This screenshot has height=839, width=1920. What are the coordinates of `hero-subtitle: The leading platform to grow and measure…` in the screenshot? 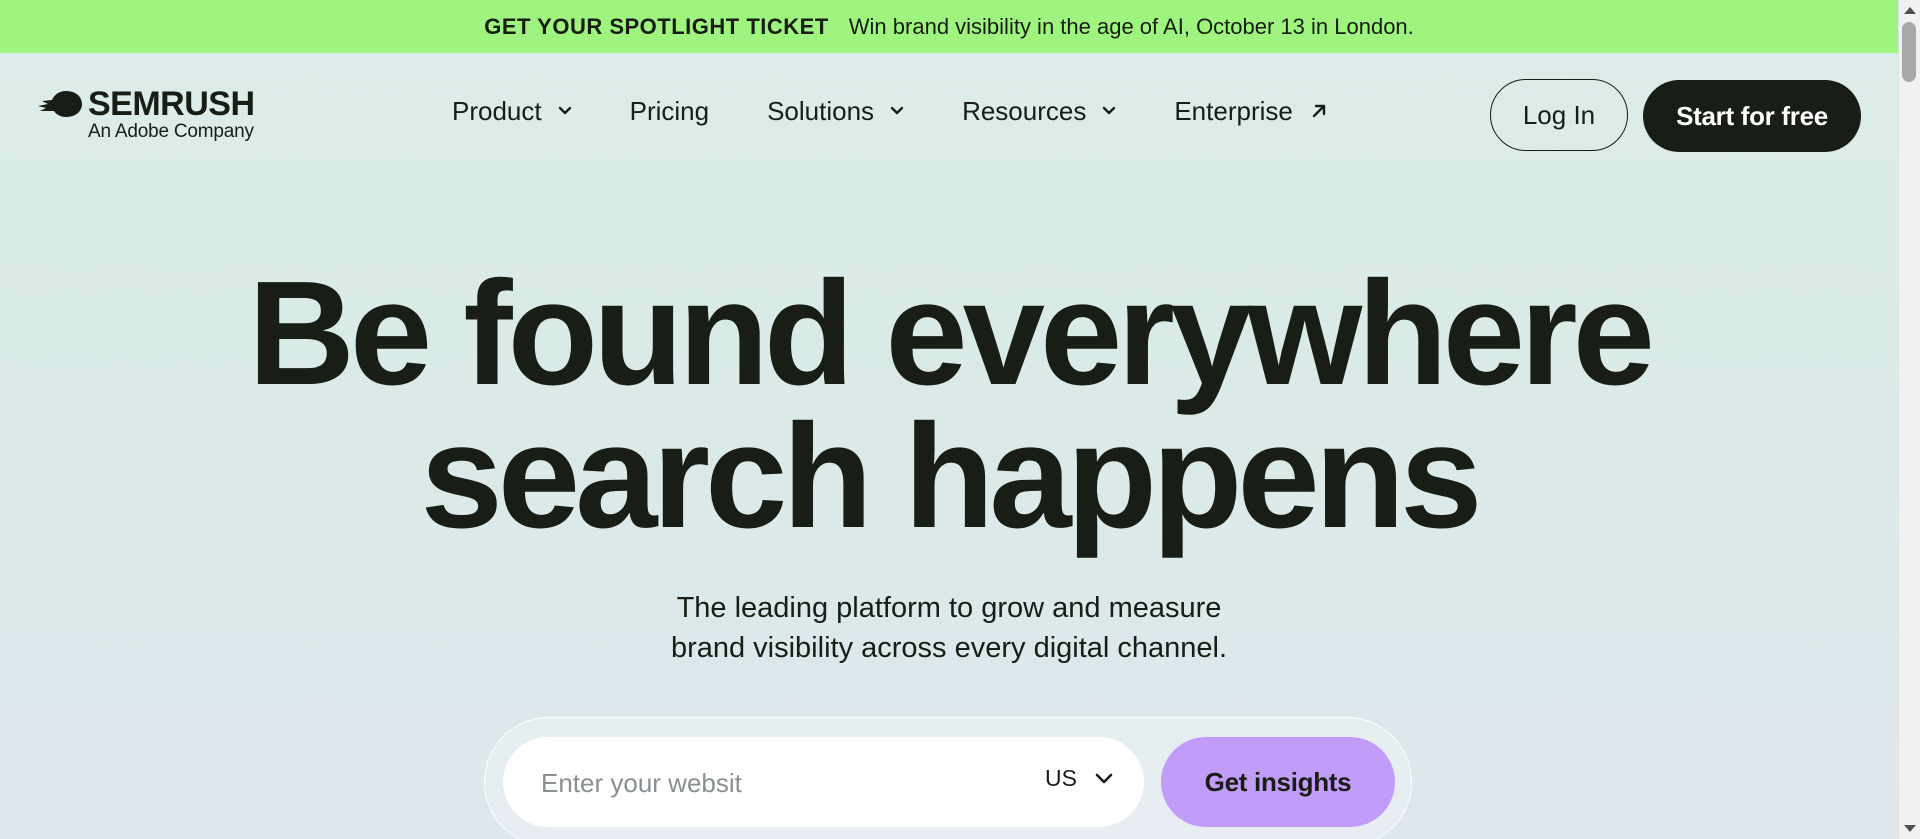 It's located at (949, 628).